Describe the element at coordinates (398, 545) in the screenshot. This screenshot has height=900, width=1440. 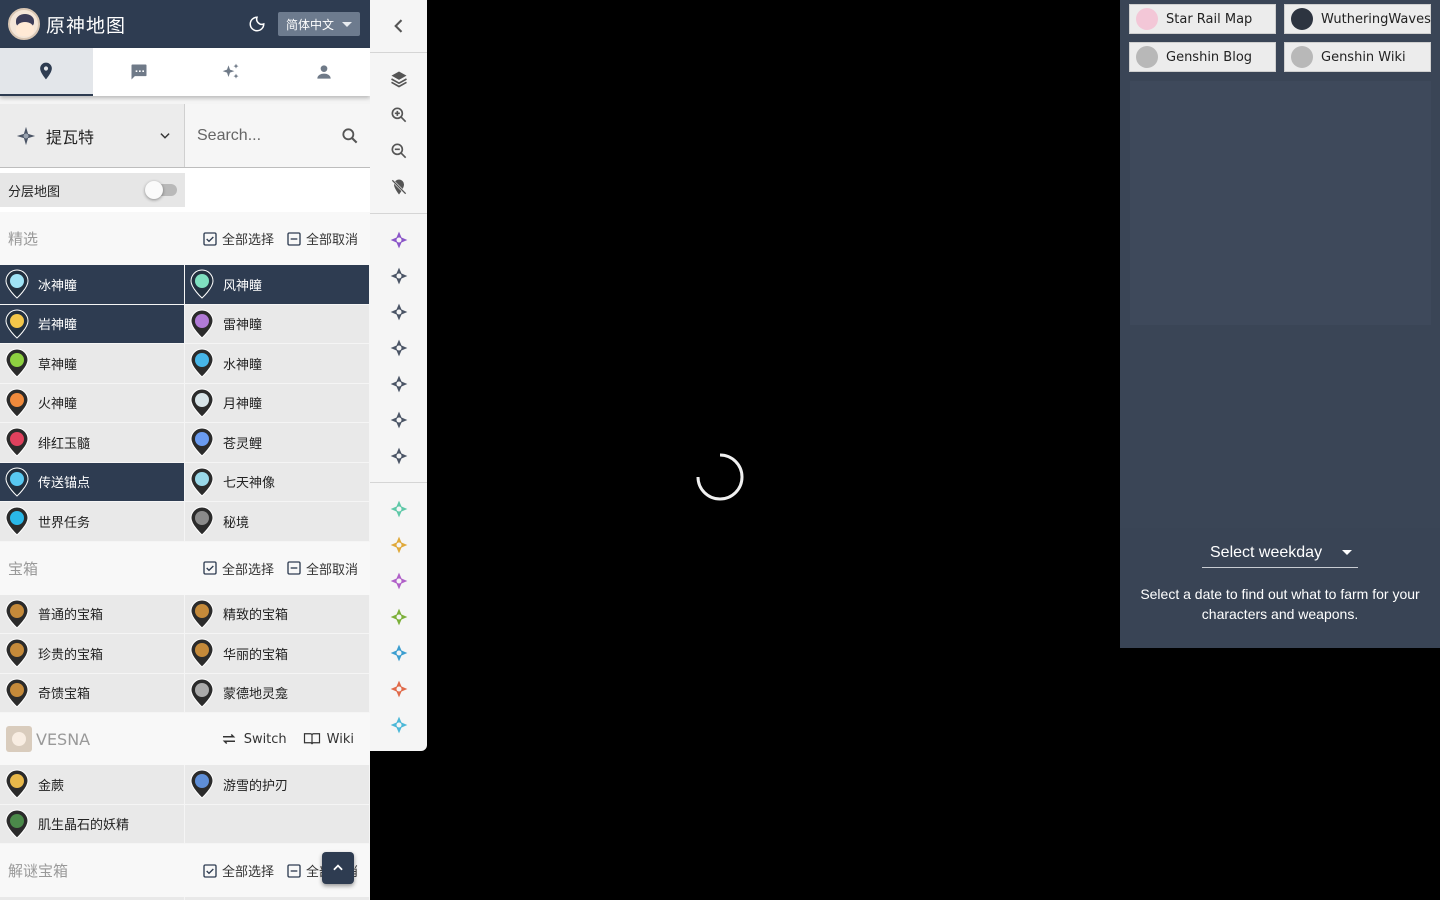
I see `geo-filter-button` at that location.